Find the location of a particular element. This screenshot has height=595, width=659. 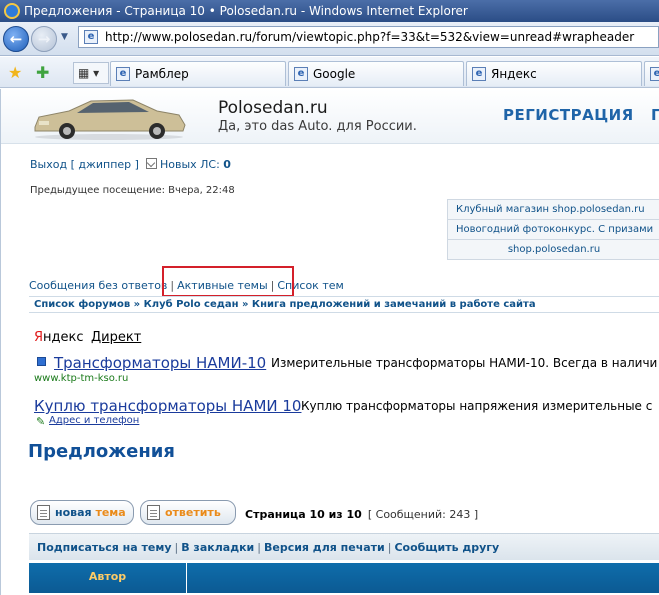

topic-title: Предложения is located at coordinates (101, 451).